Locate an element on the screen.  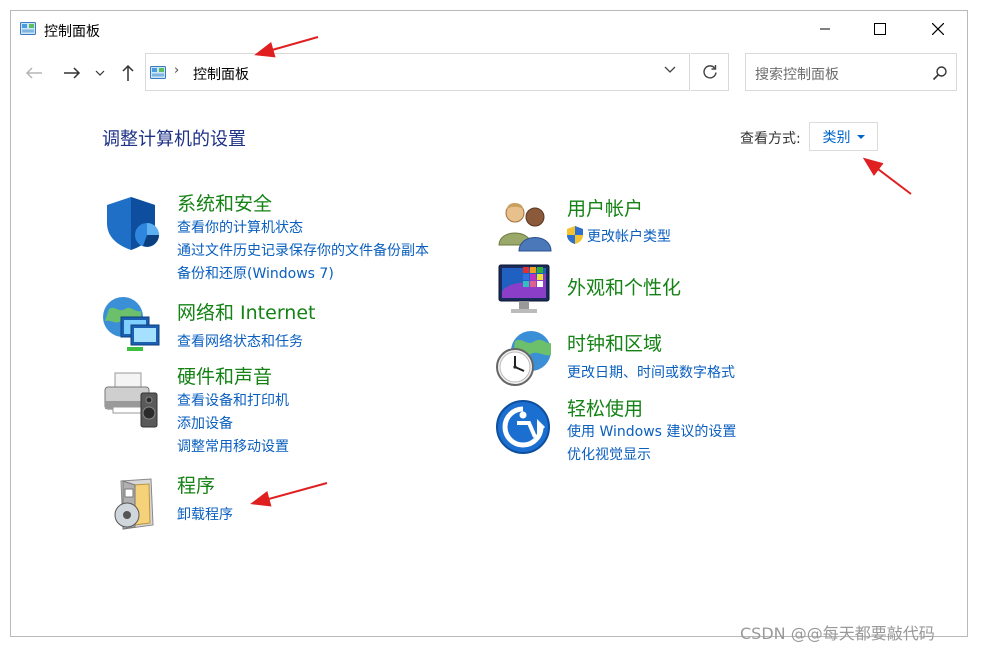
up-button is located at coordinates (128, 73).